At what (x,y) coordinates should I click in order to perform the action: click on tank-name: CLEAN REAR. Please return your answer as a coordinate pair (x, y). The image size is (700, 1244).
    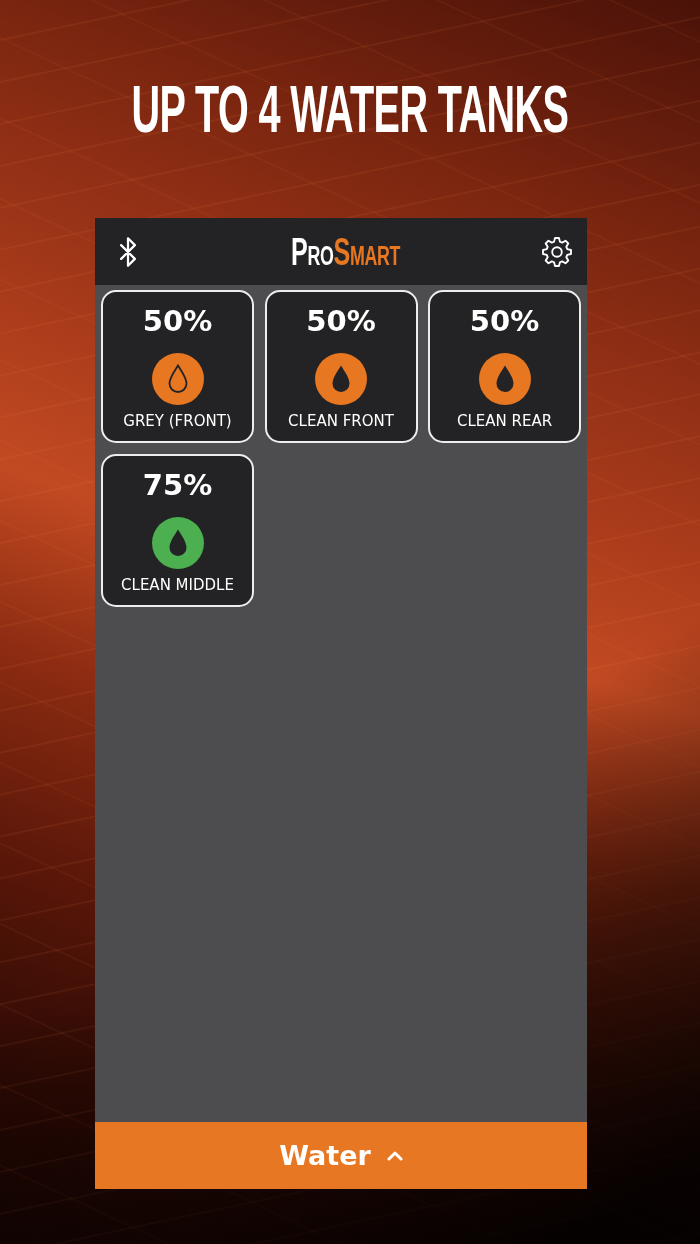
    Looking at the image, I should click on (504, 421).